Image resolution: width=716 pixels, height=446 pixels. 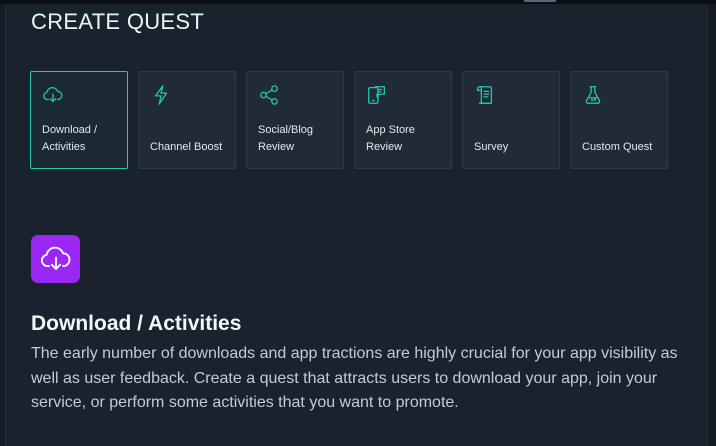 I want to click on quest-type-download-card: Download / Activities, so click(x=79, y=120).